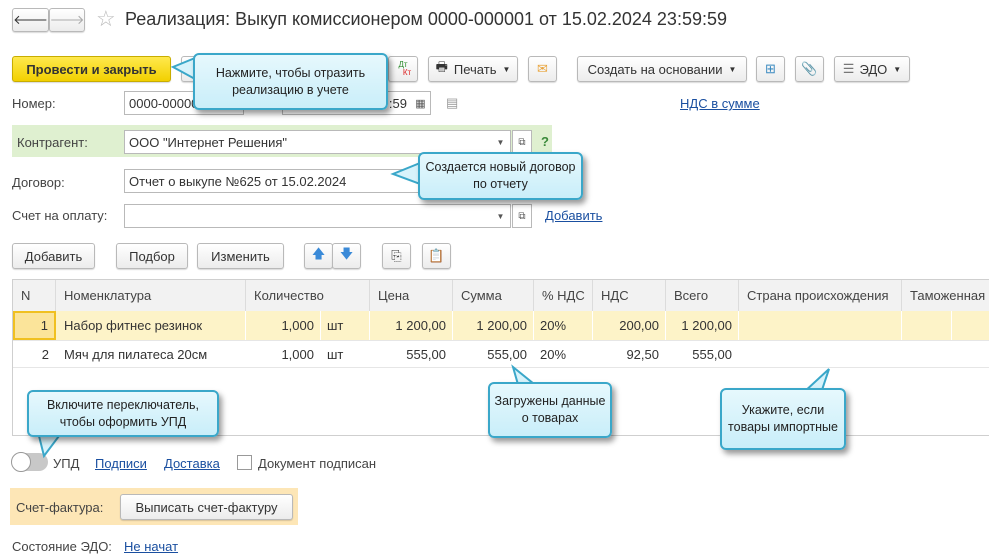 The image size is (989, 558). Describe the element at coordinates (151, 295) in the screenshot. I see `col-nomenclature: Номенклатура` at that location.